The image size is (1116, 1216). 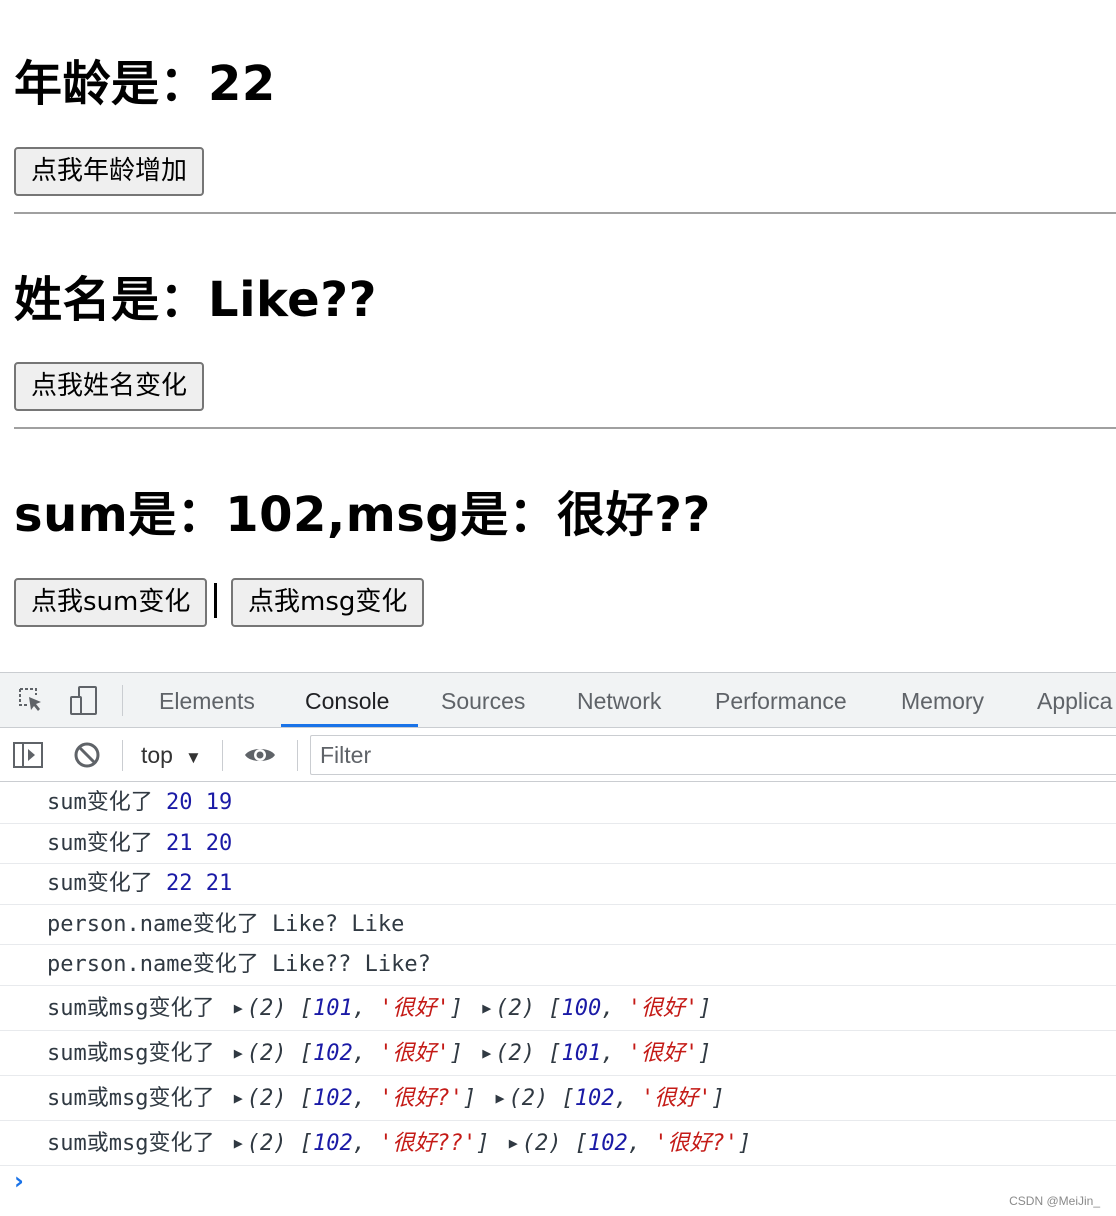 What do you see at coordinates (193, 757) in the screenshot?
I see `caret-down-icon: ▼` at bounding box center [193, 757].